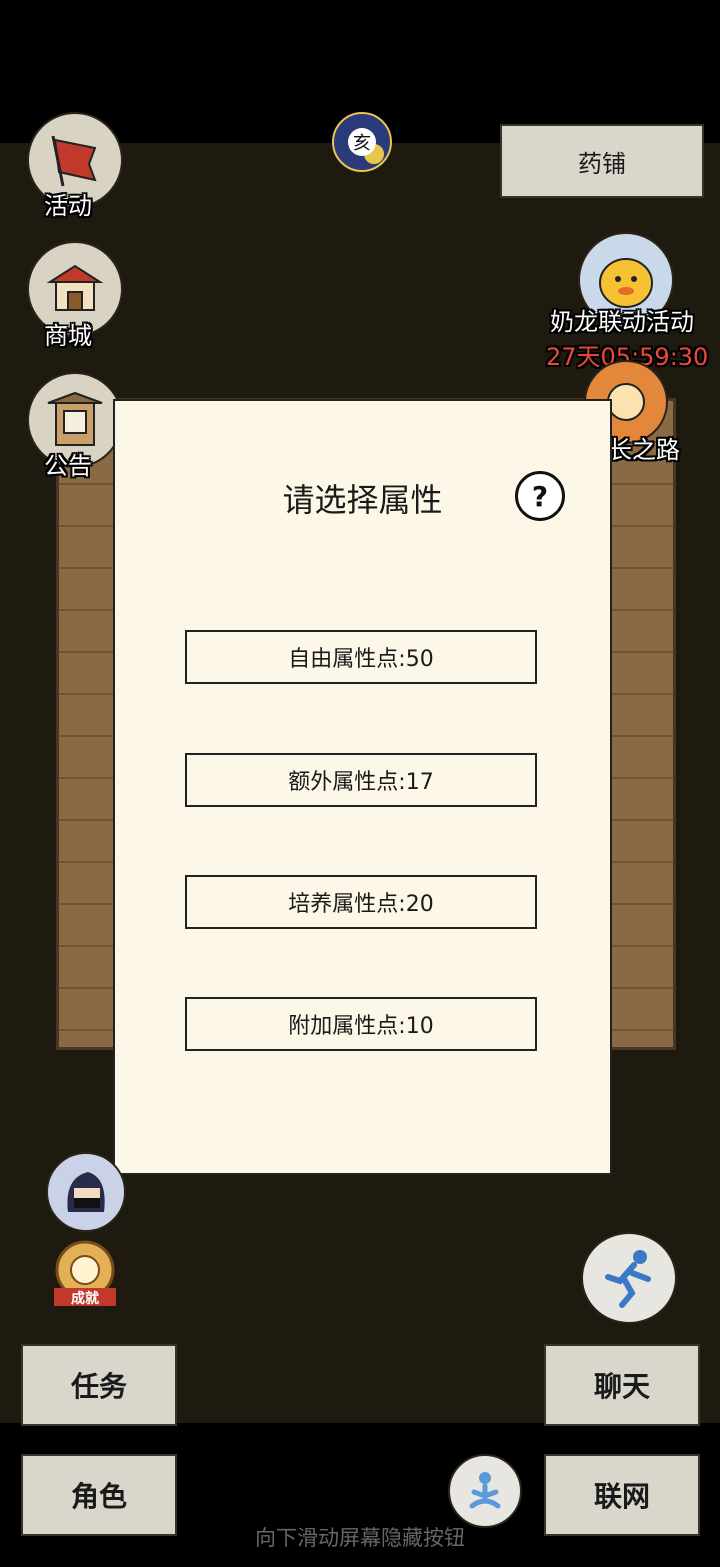 The image size is (720, 1567). I want to click on store-label: 商城, so click(68, 336).